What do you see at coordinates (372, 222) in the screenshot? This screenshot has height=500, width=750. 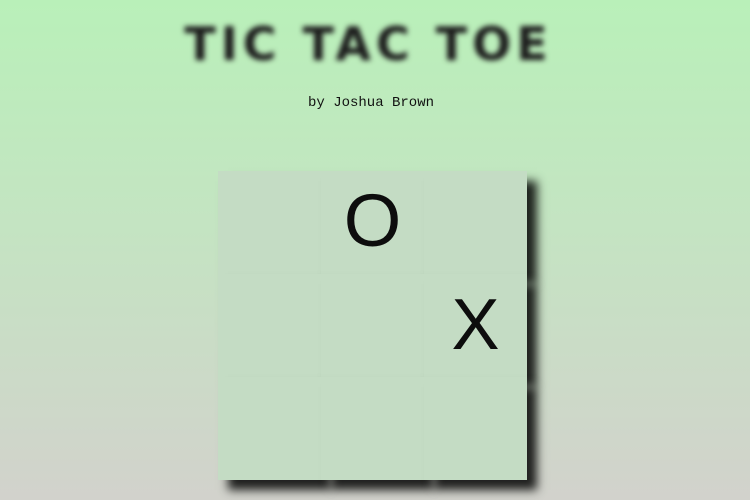 I see `board-cell-2: O` at bounding box center [372, 222].